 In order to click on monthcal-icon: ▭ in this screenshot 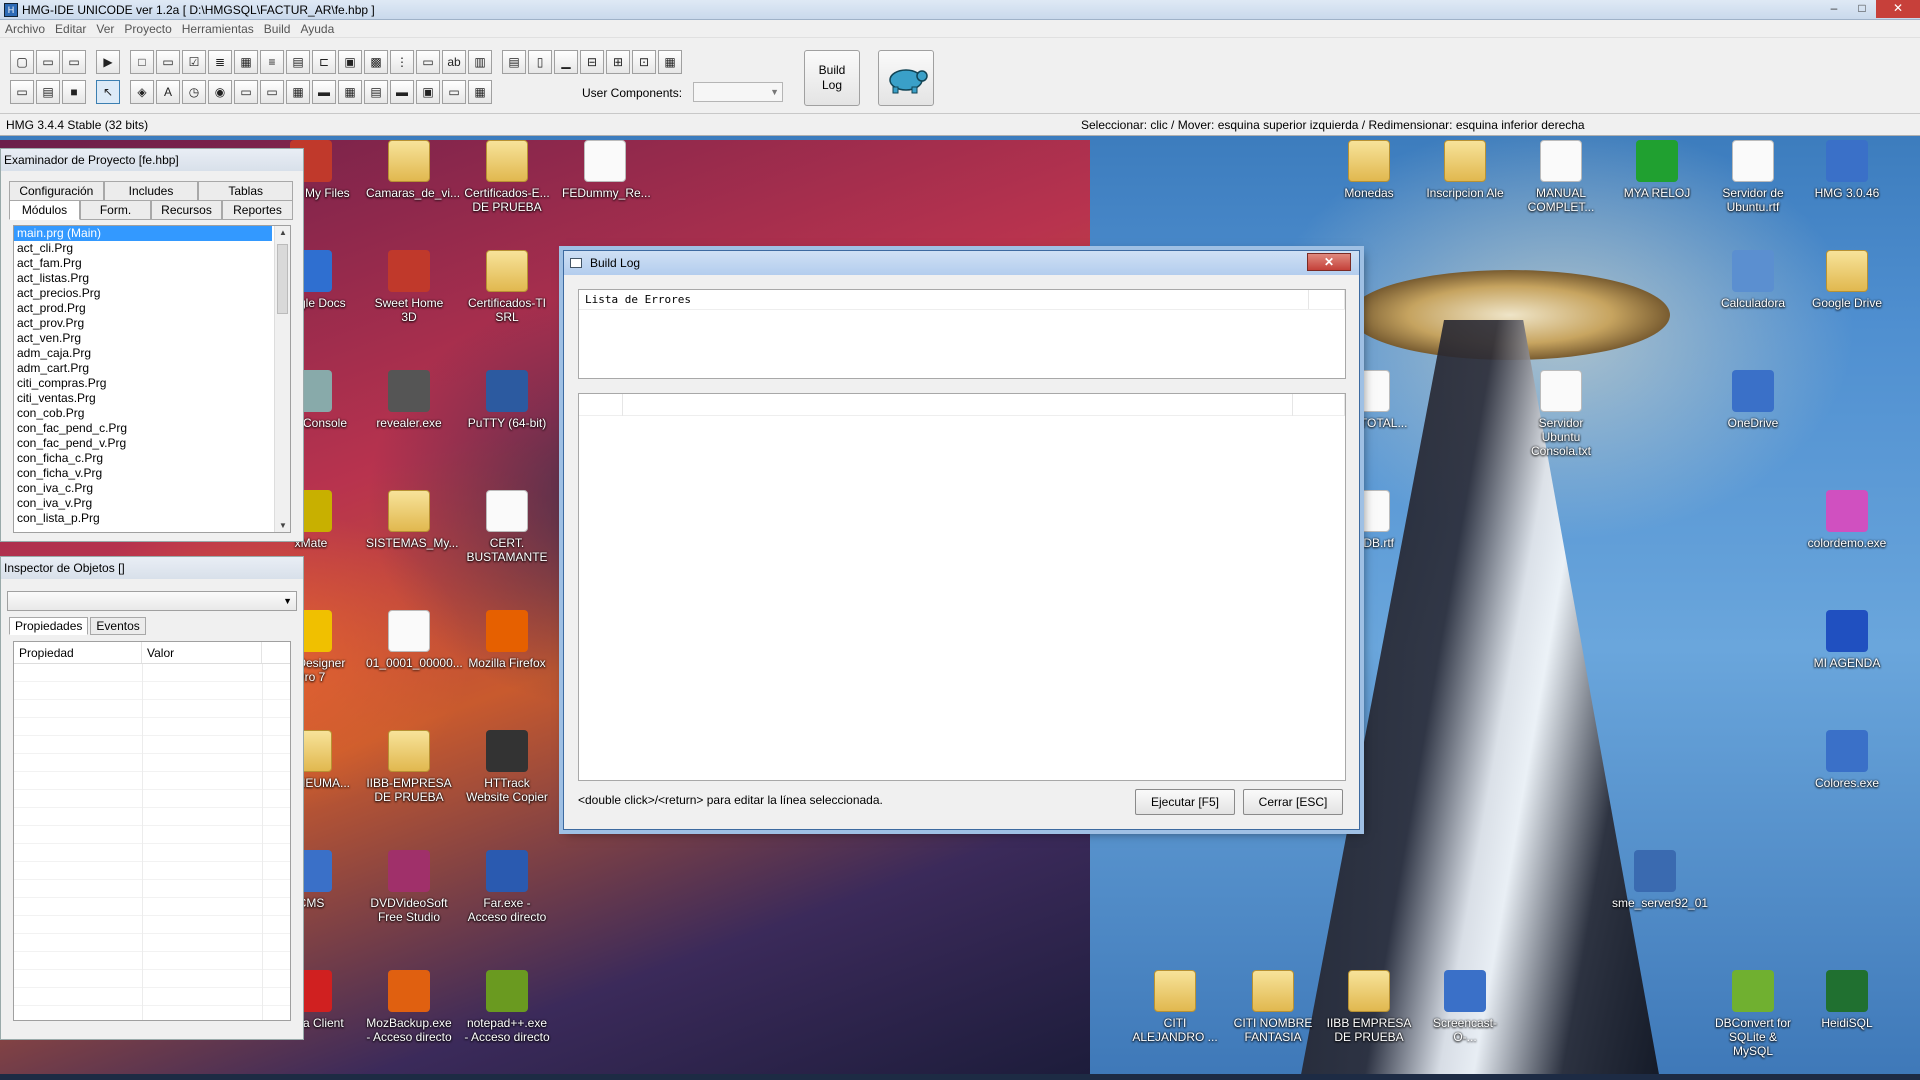, I will do `click(454, 92)`.